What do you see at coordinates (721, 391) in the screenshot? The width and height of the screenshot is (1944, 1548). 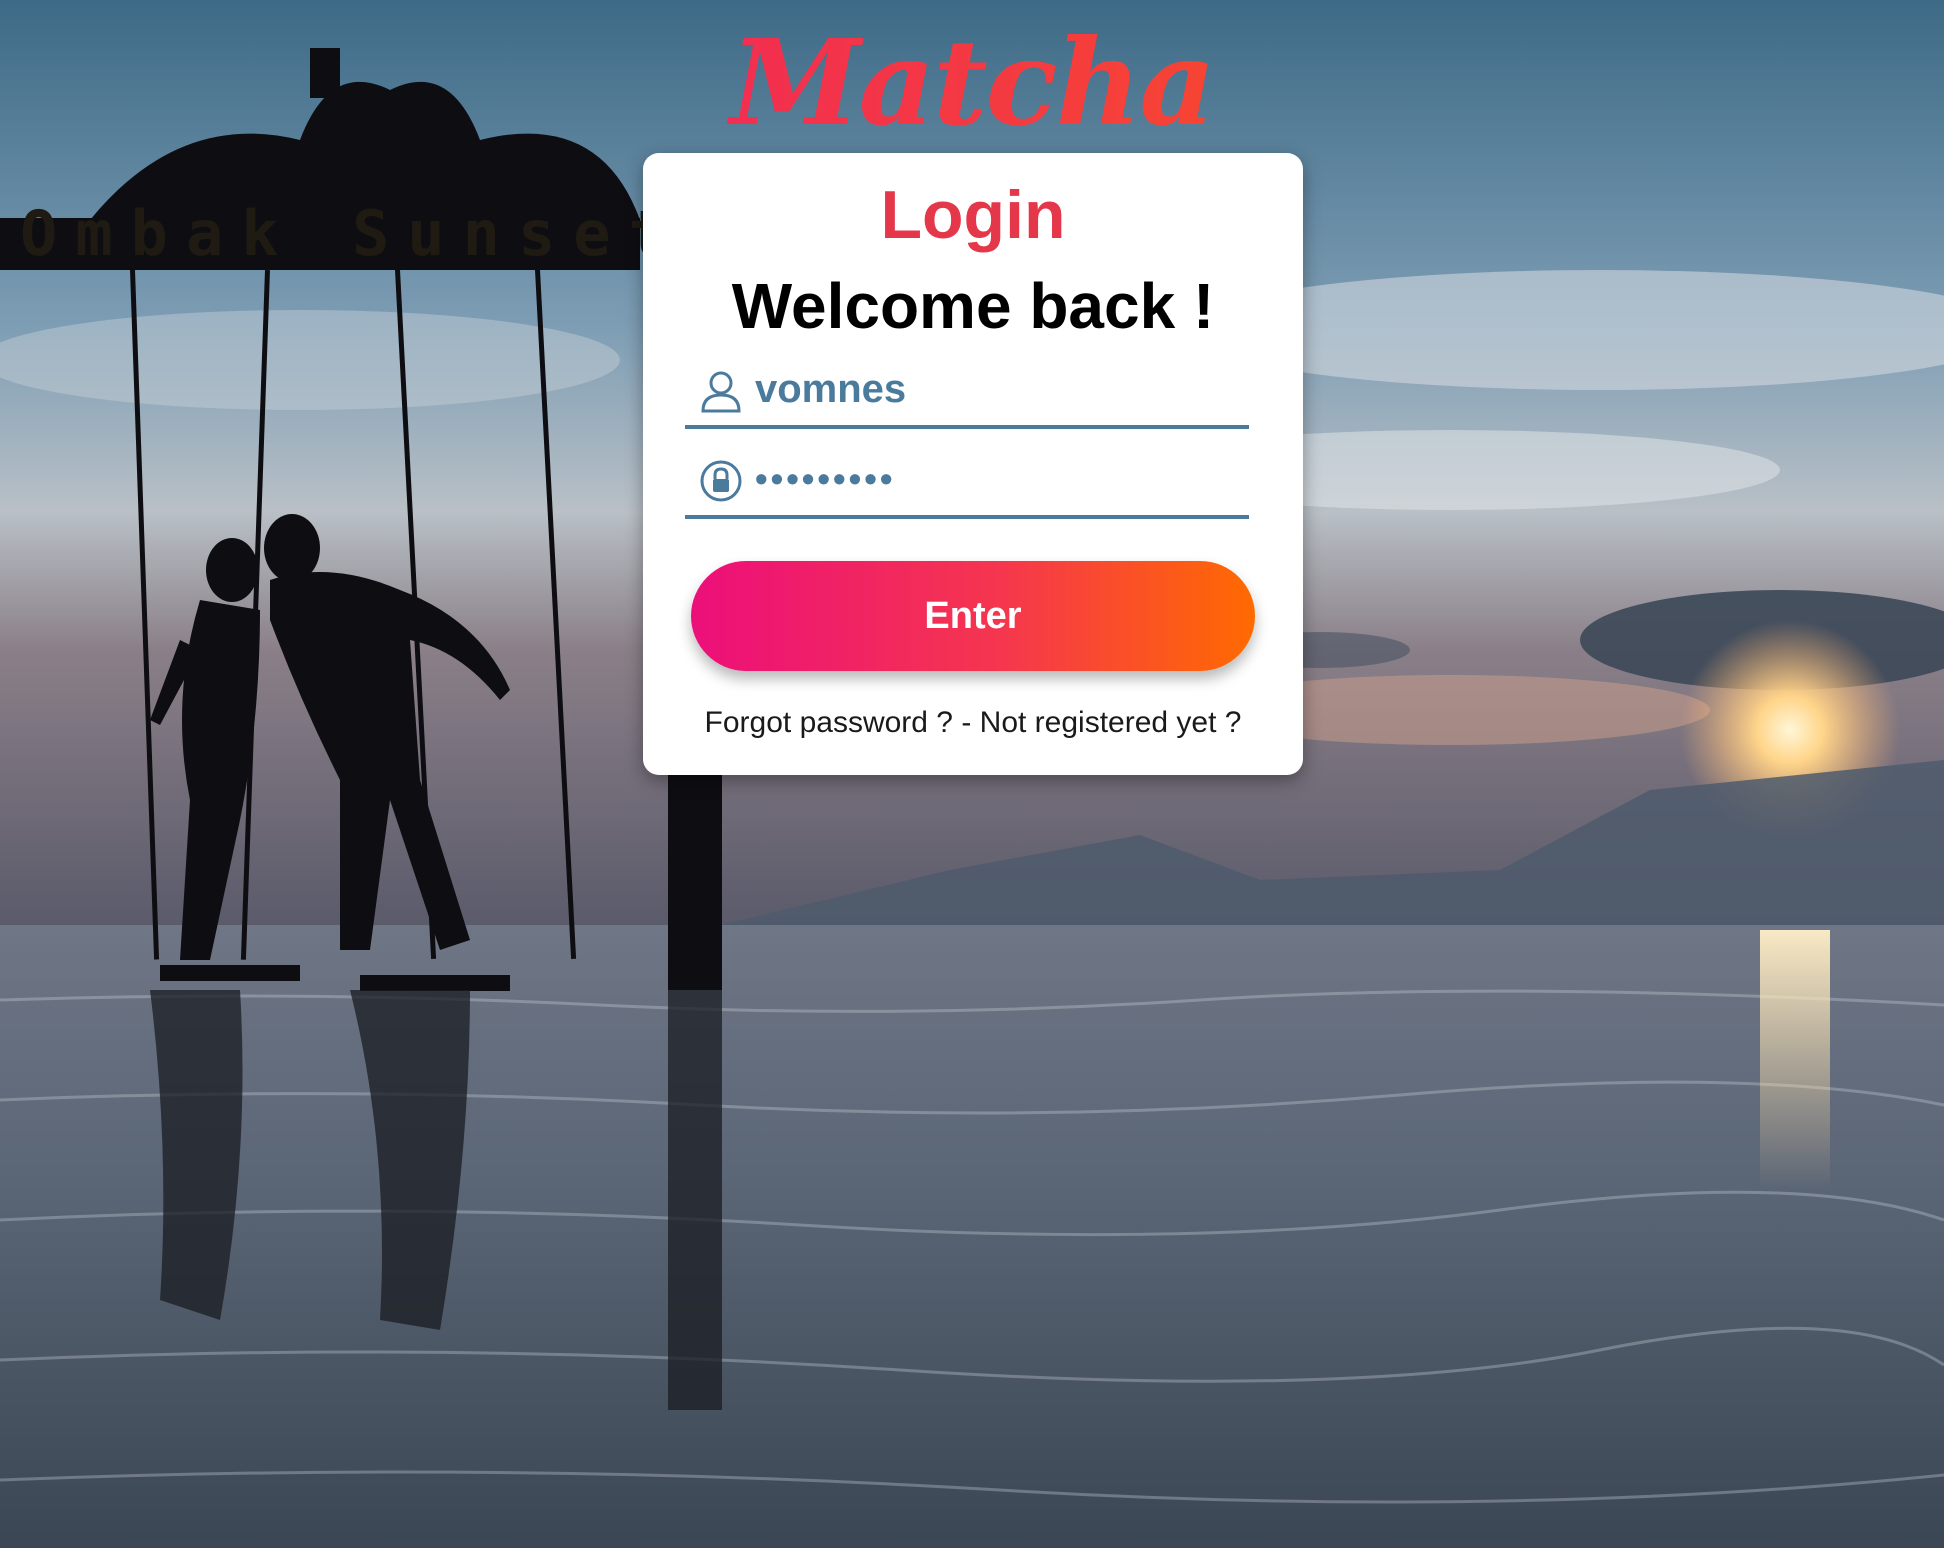 I see `user-icon` at bounding box center [721, 391].